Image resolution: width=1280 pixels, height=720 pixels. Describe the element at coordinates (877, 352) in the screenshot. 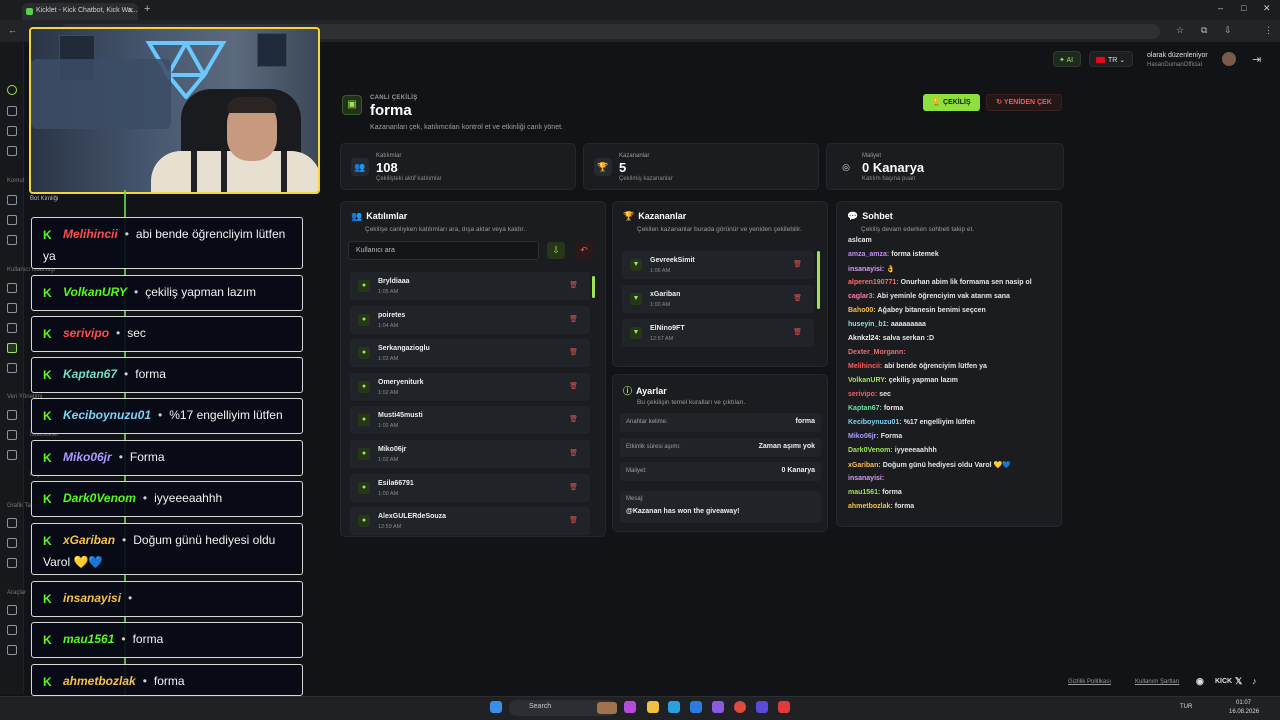

I see `chat-username: Dexter_Morgann:` at that location.